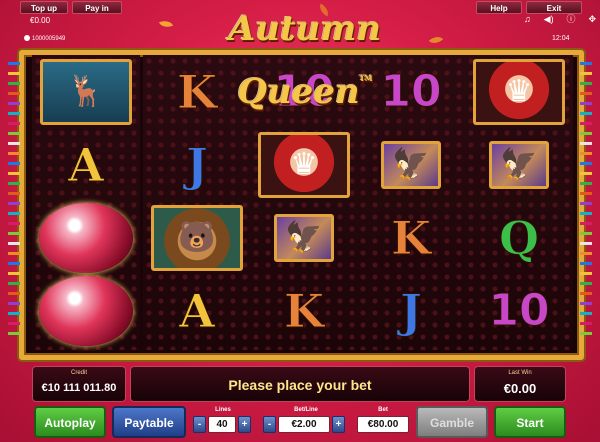 This screenshot has width=600, height=442. I want to click on game-logo: Autumn QueenTM, so click(305, 58).